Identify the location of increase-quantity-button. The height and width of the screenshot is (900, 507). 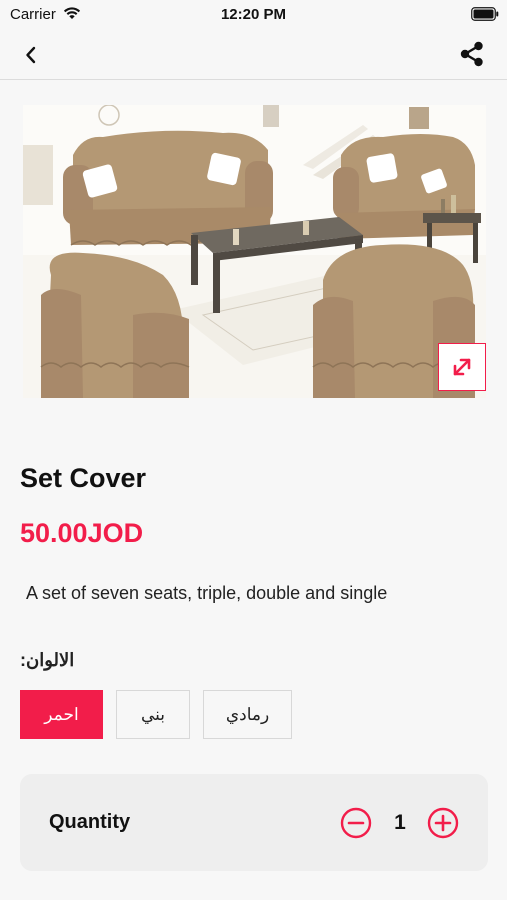
(443, 823).